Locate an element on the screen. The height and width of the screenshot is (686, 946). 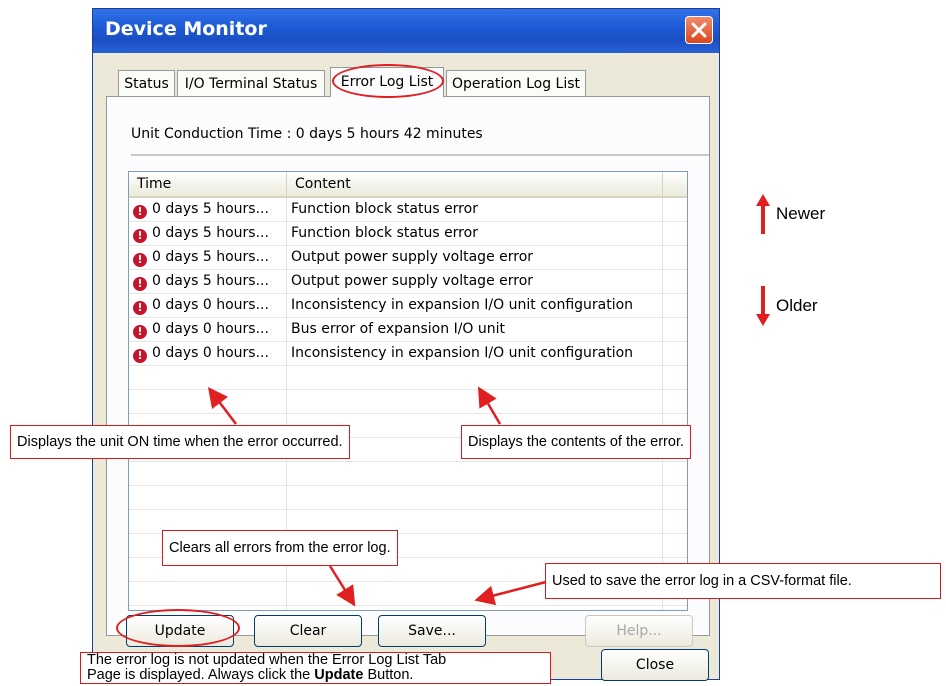
close-window-button is located at coordinates (699, 30).